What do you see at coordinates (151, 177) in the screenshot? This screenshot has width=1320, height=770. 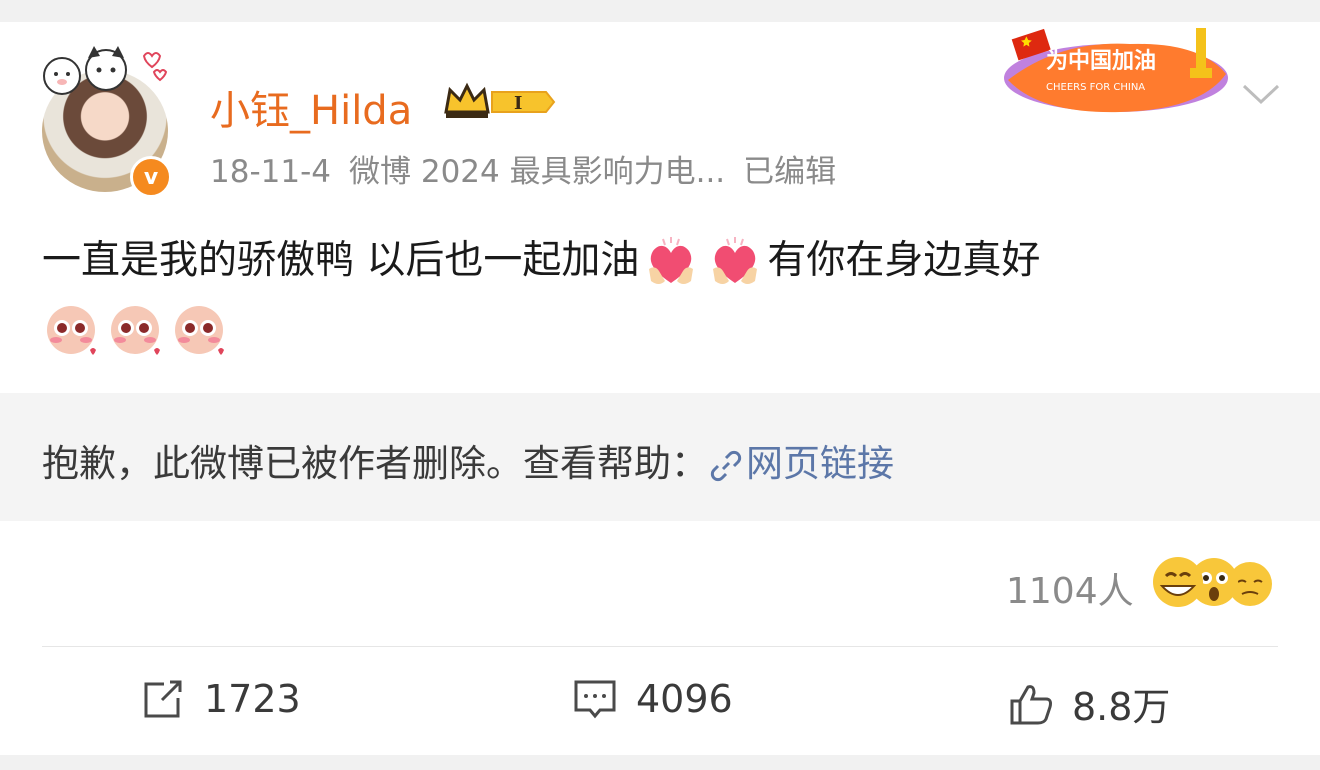 I see `verified-badge: v` at bounding box center [151, 177].